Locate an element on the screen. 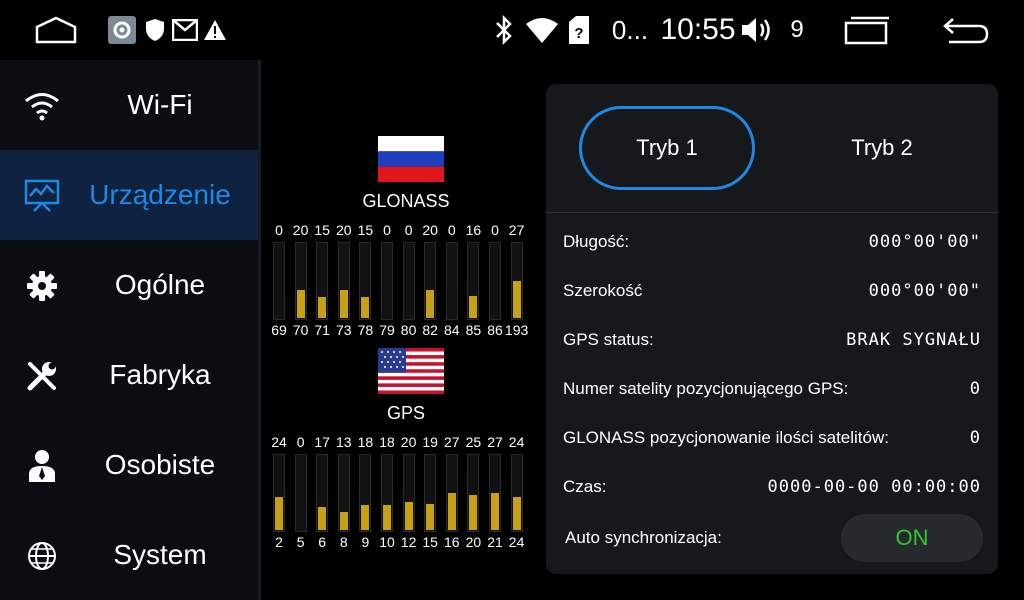 Image resolution: width=1024 pixels, height=600 pixels. gps-satellite-id: 15 is located at coordinates (430, 542).